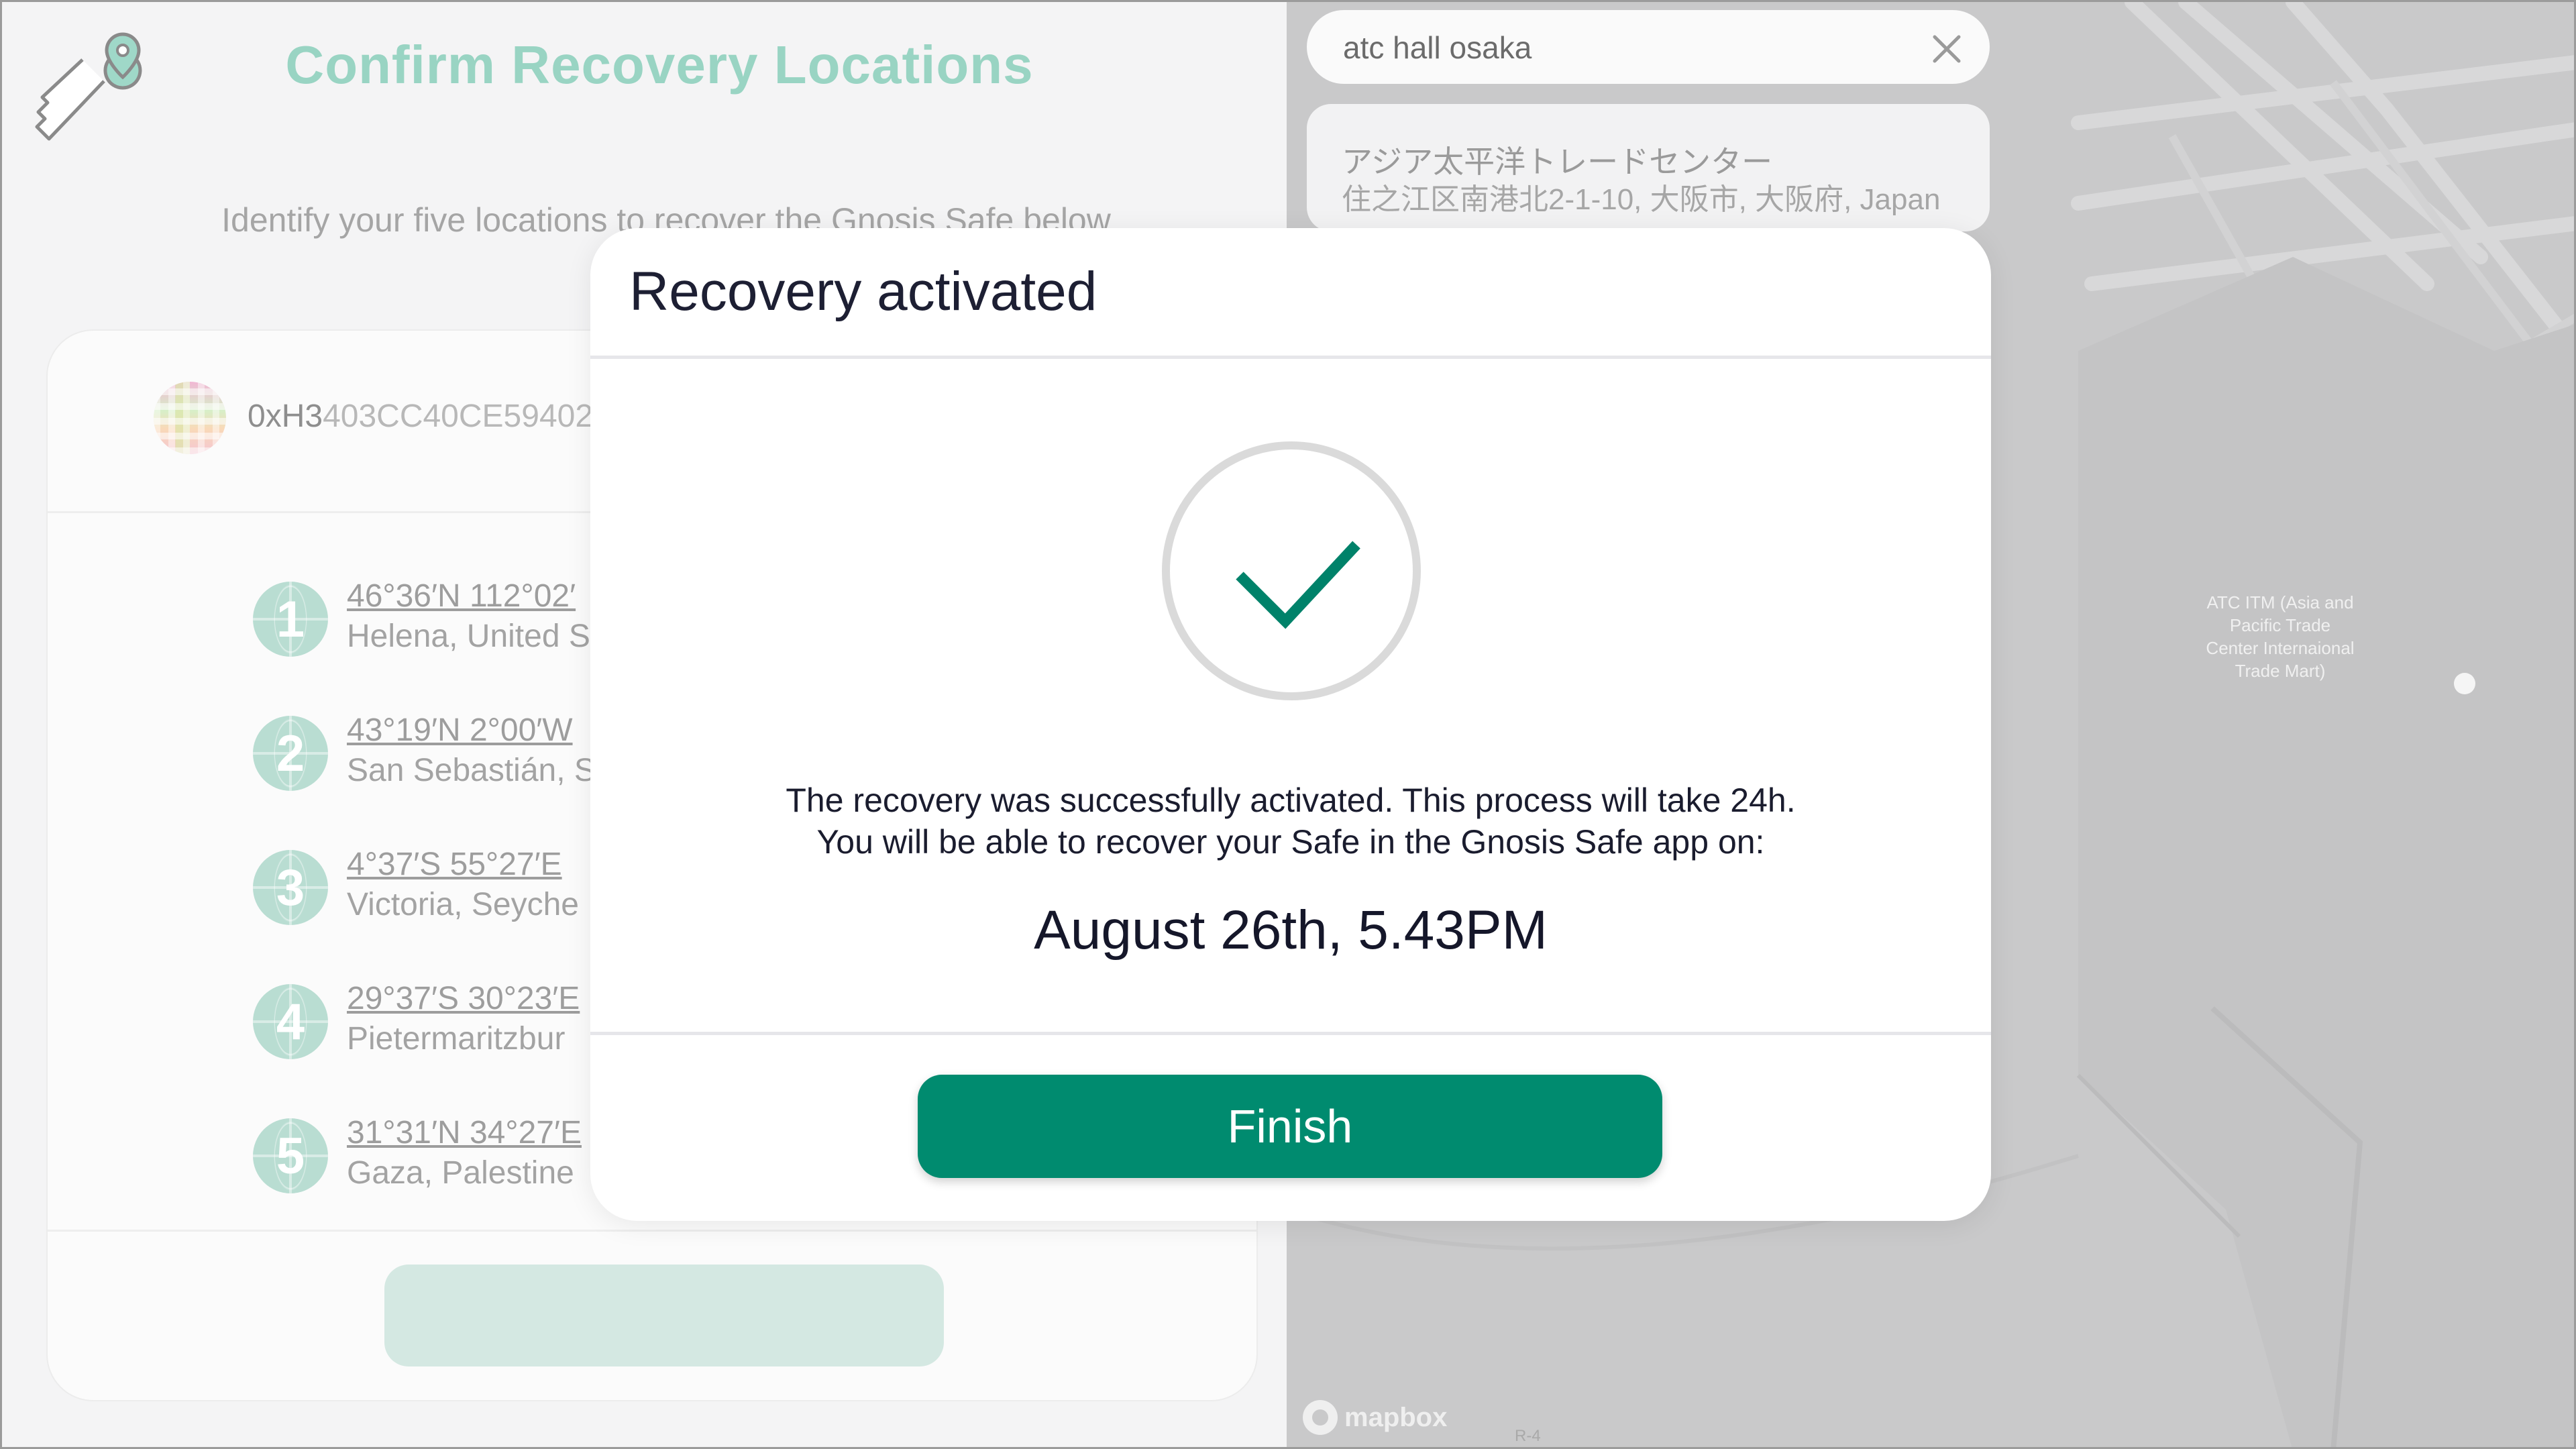  I want to click on location-number-globe-icon: 3, so click(290, 887).